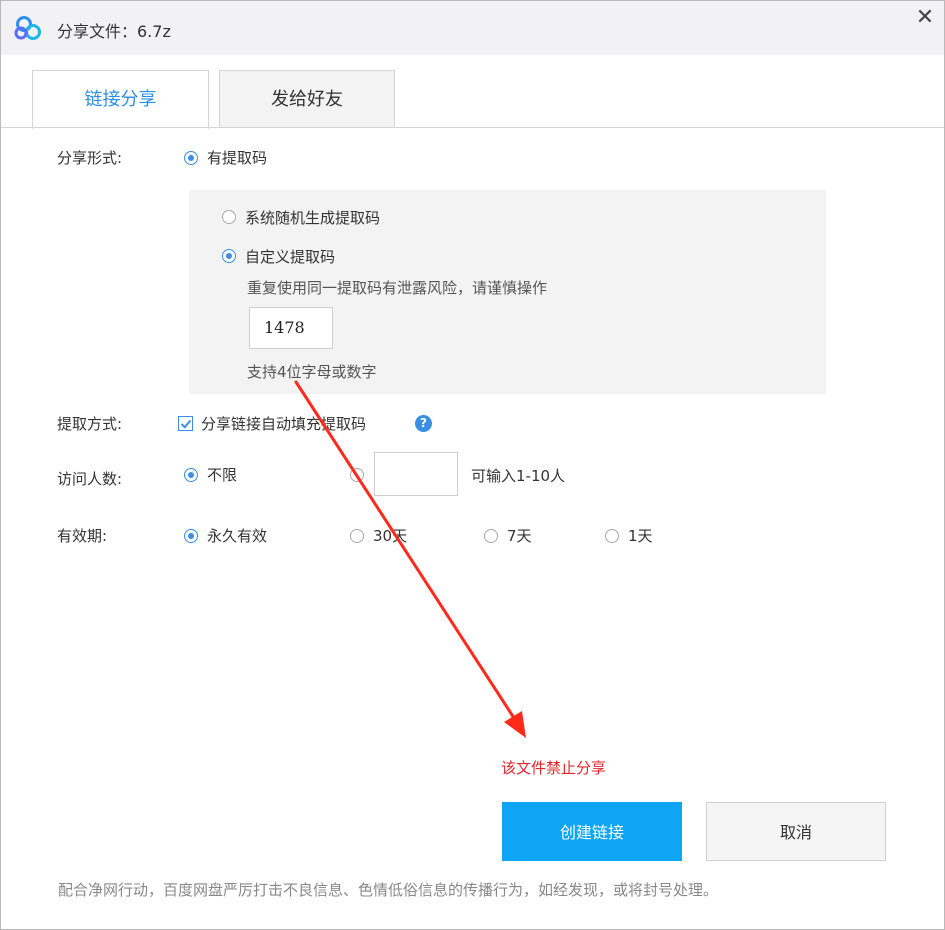  What do you see at coordinates (410, 559) in the screenshot?
I see `annotation-arrow` at bounding box center [410, 559].